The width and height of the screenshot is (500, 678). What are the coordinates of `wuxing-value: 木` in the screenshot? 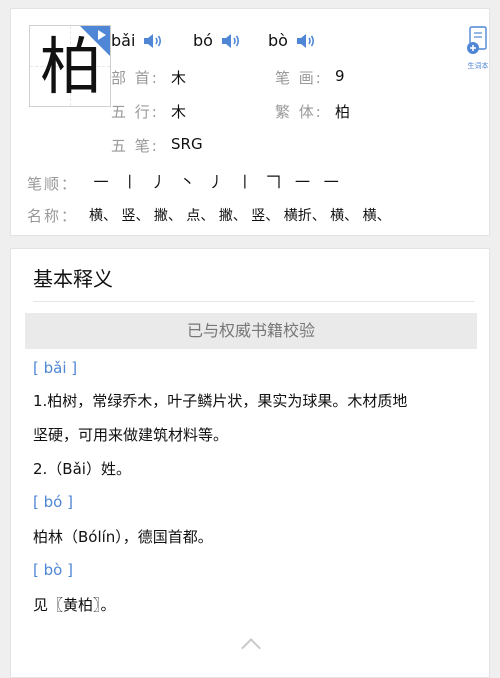 It's located at (179, 112).